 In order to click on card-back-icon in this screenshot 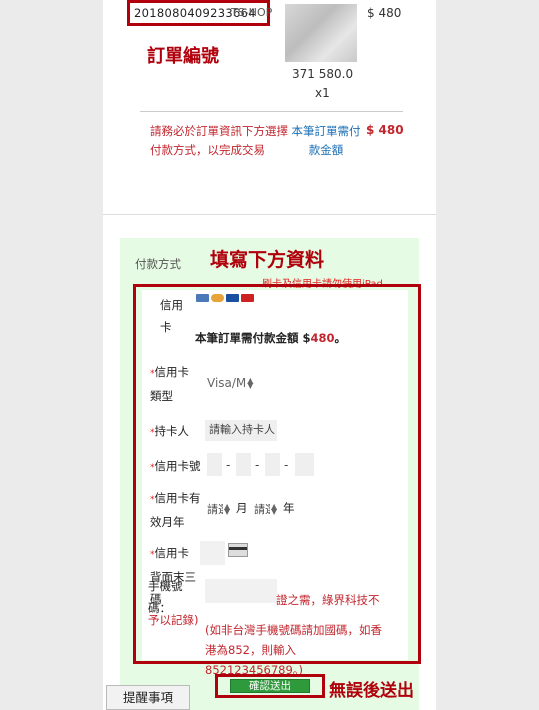, I will do `click(238, 550)`.